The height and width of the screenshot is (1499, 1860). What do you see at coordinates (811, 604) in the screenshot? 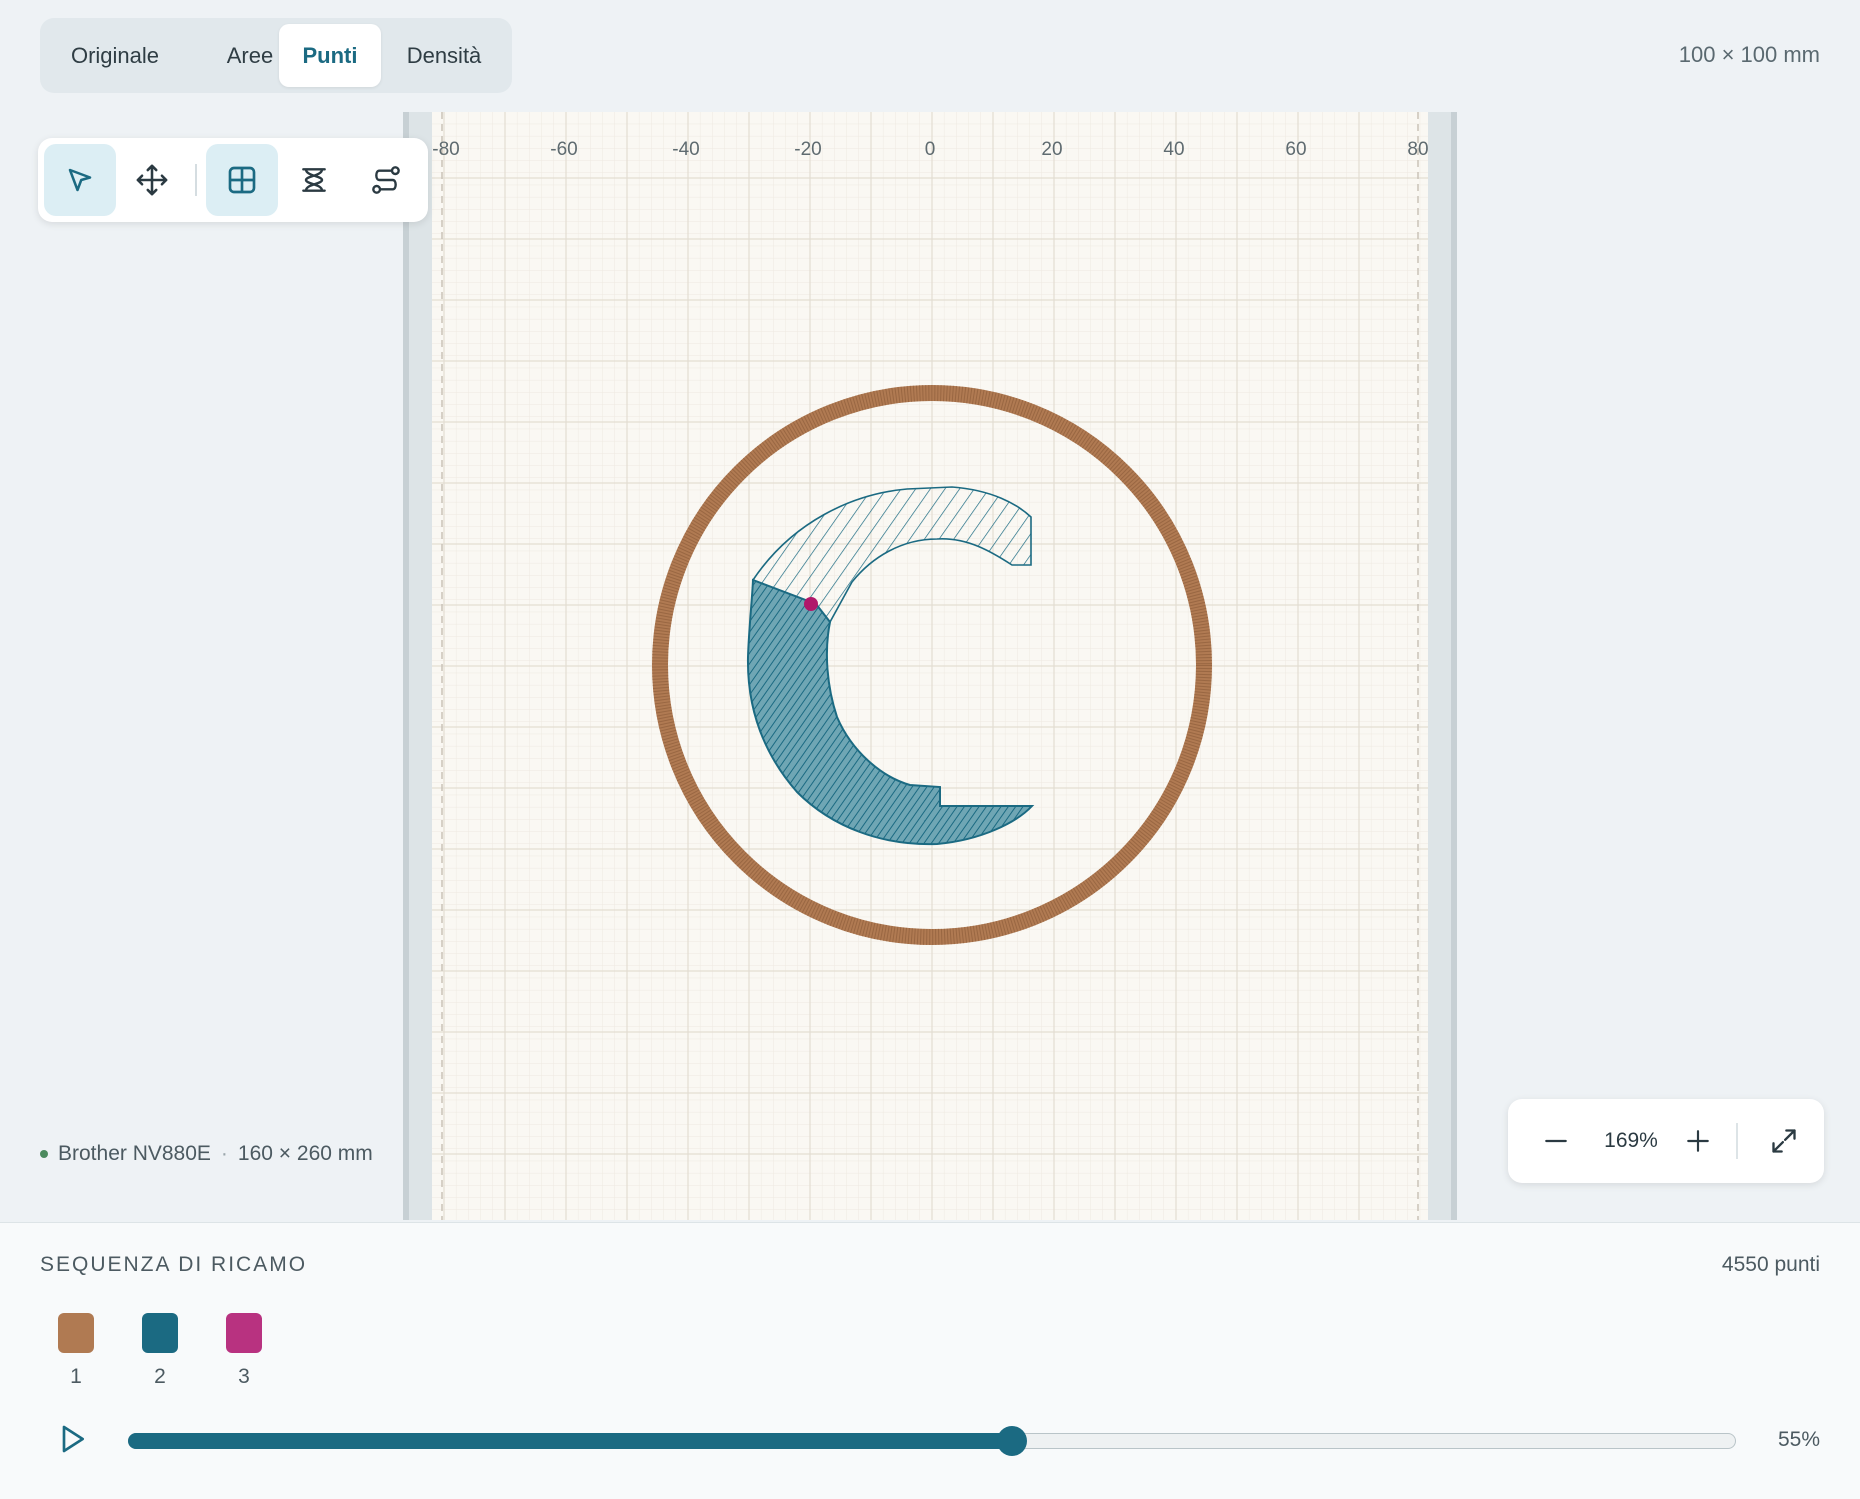
I see `needle-position-marker` at bounding box center [811, 604].